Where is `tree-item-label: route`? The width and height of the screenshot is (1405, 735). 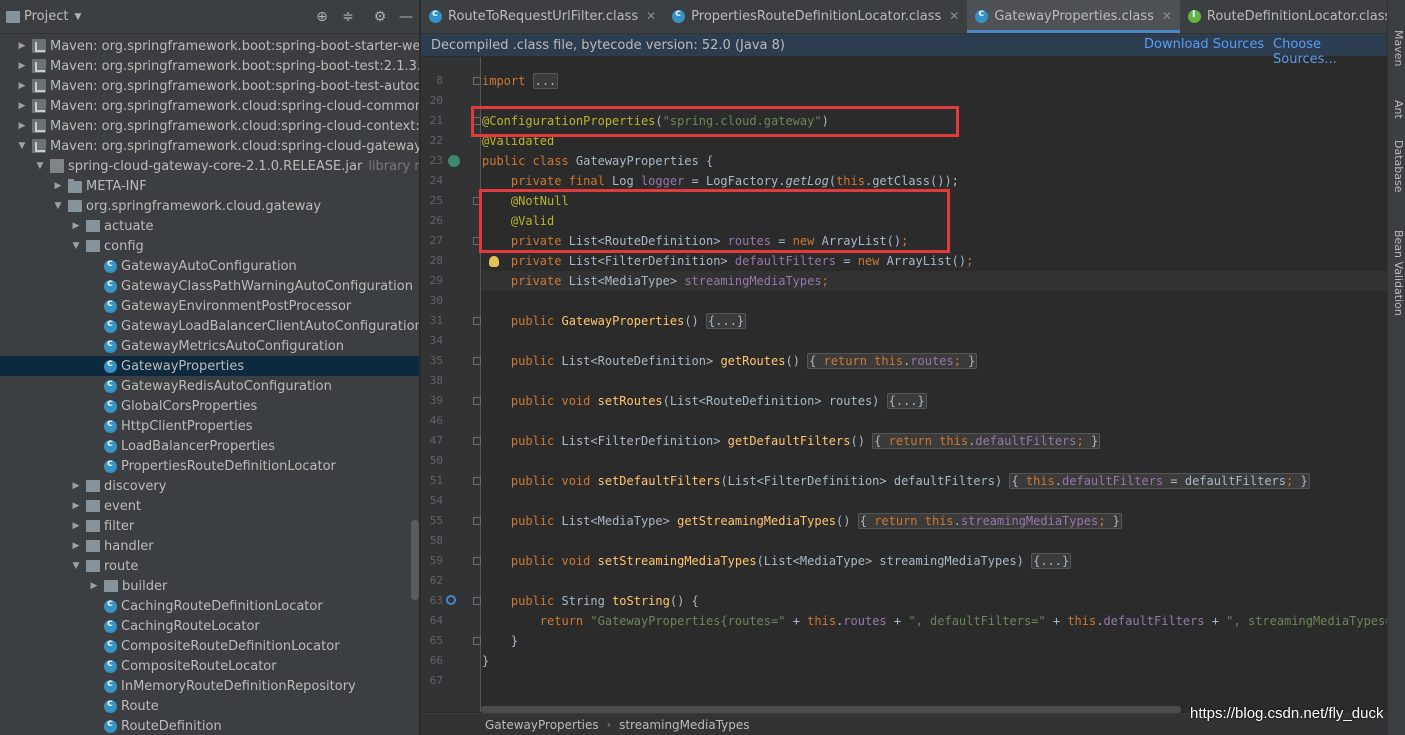 tree-item-label: route is located at coordinates (121, 566).